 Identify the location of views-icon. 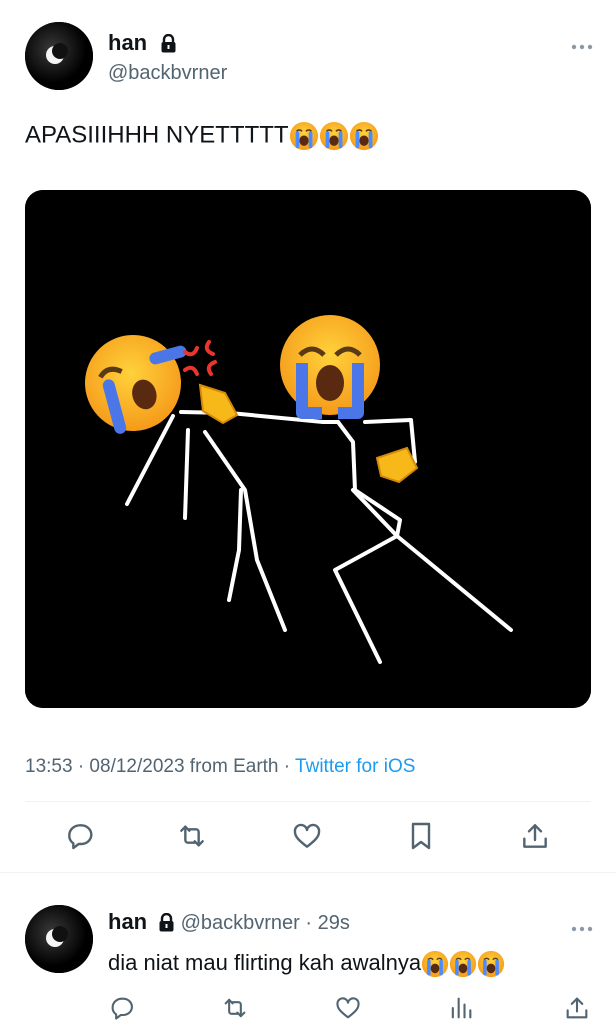
(461, 1008).